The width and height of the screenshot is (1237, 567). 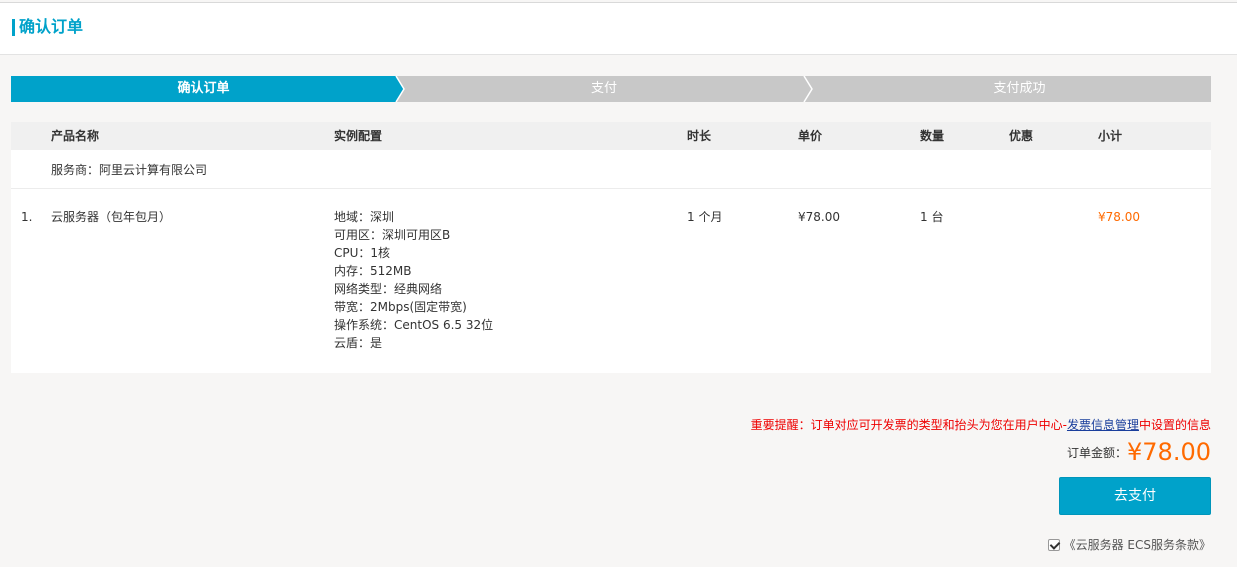 What do you see at coordinates (1119, 217) in the screenshot?
I see `row-subtotal: ¥78.00` at bounding box center [1119, 217].